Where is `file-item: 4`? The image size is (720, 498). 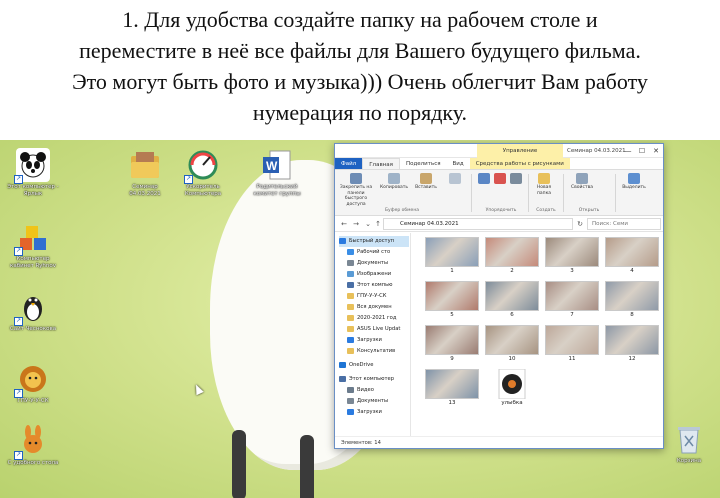
file-item: 4 is located at coordinates (632, 255).